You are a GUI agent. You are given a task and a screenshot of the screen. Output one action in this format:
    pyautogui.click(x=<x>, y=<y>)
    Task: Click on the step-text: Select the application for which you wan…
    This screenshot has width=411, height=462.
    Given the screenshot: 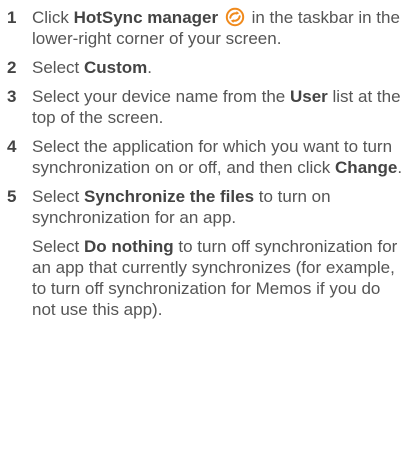 What is the action you would take?
    pyautogui.click(x=217, y=157)
    